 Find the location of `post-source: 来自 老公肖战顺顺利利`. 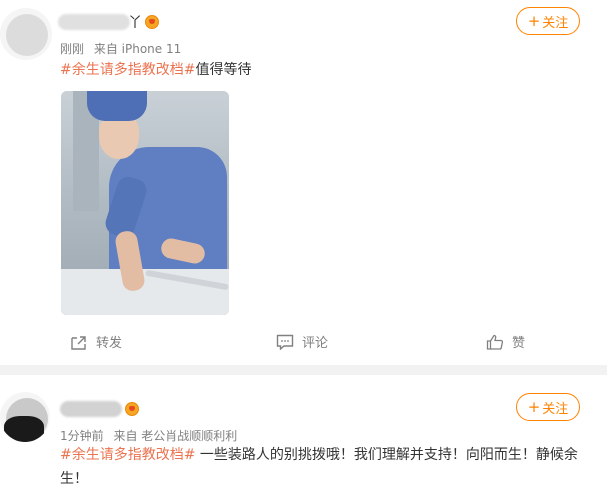

post-source: 来自 老公肖战顺顺利利 is located at coordinates (175, 436).